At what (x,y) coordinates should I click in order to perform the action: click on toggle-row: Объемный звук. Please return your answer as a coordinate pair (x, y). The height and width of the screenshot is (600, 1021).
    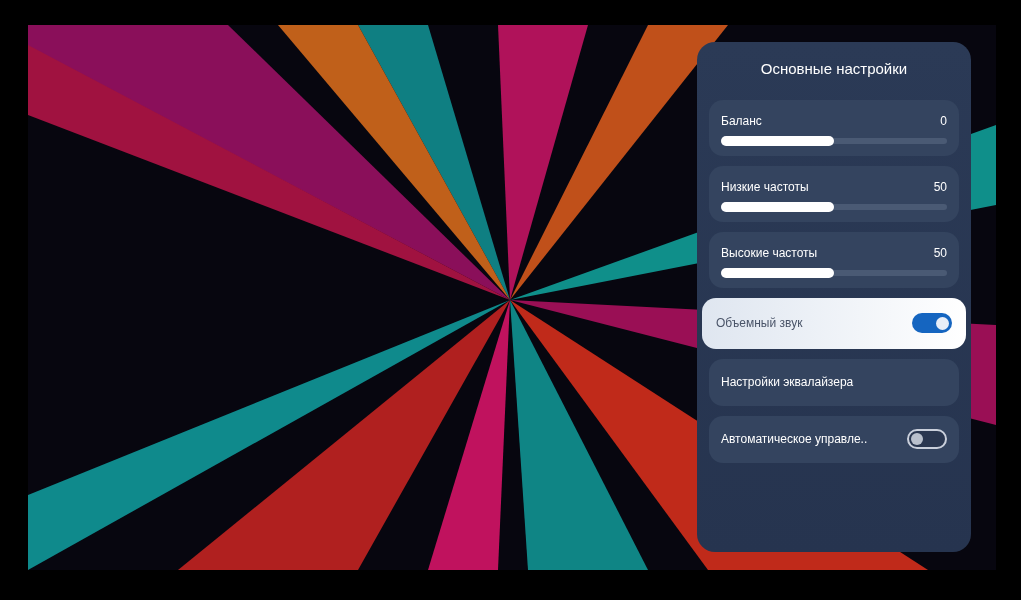
    Looking at the image, I should click on (834, 323).